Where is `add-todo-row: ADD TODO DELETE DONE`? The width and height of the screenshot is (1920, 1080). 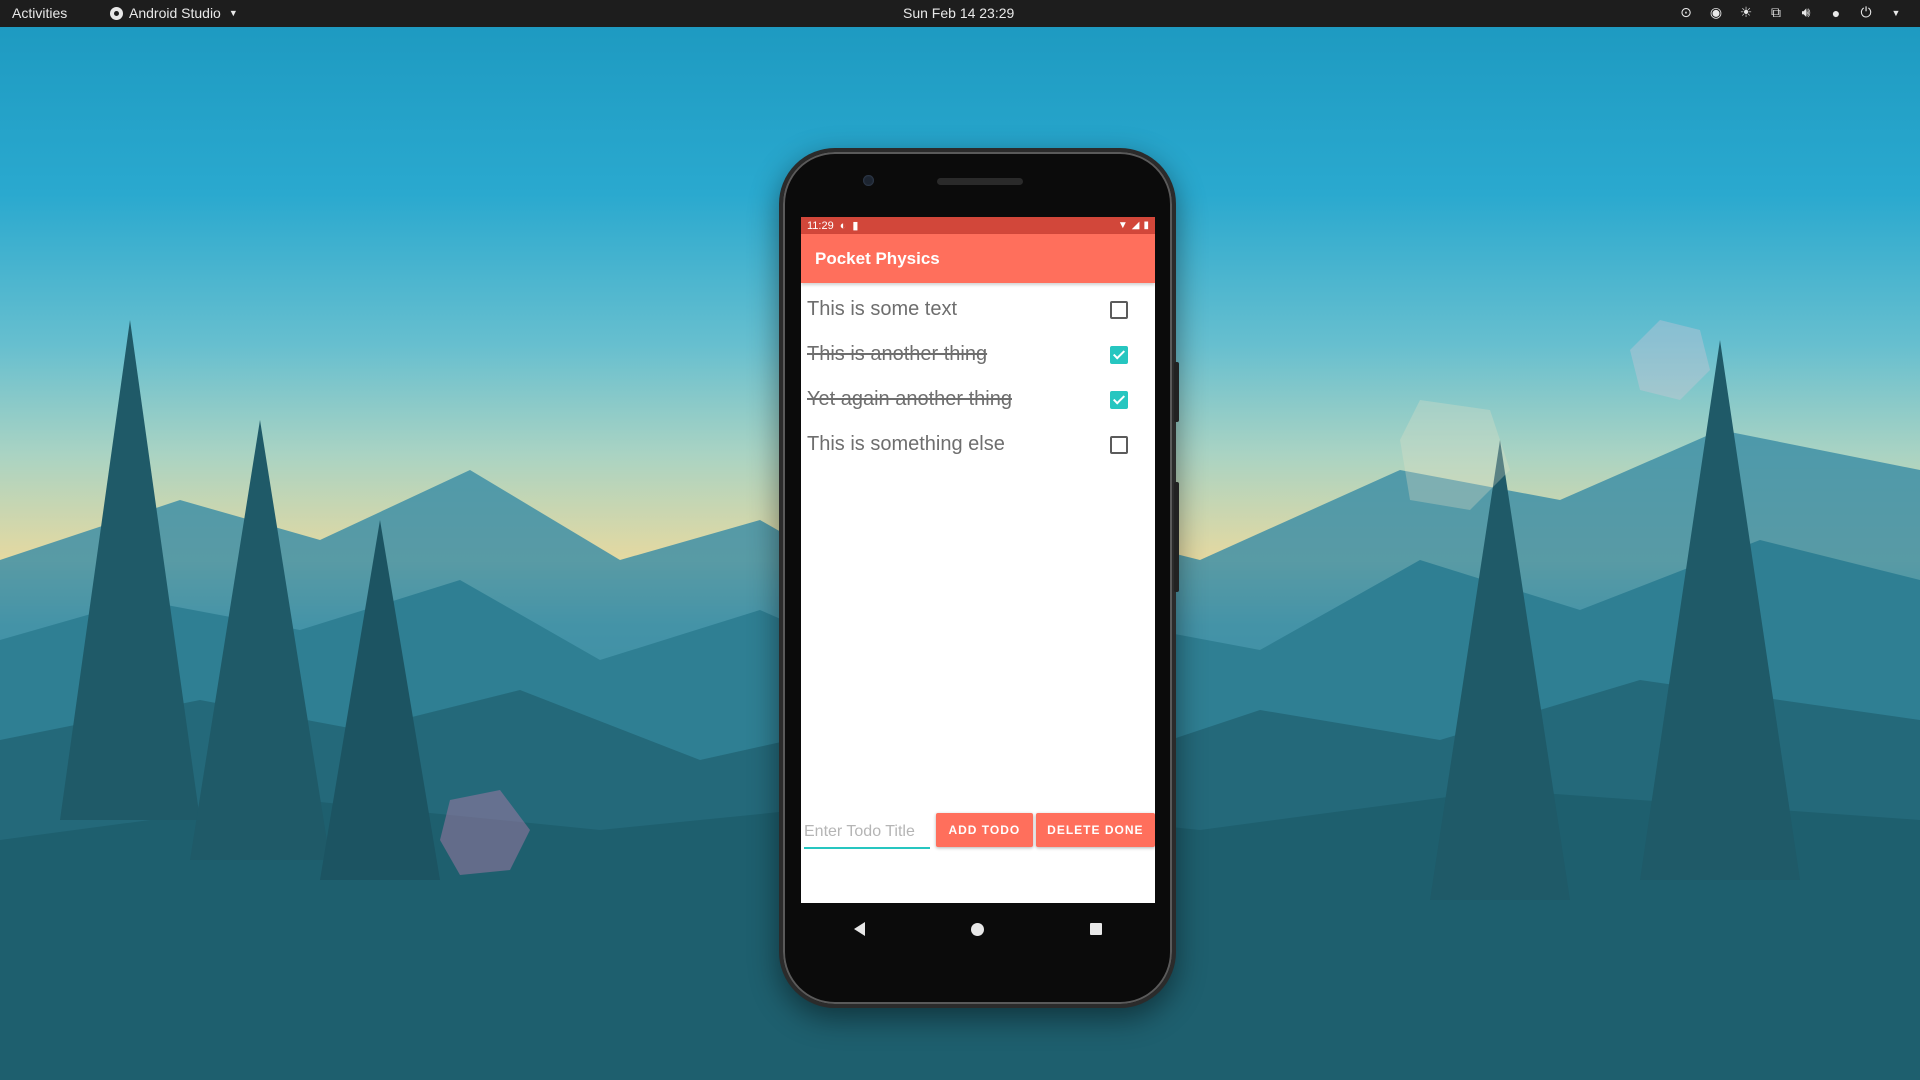 add-todo-row: ADD TODO DELETE DONE is located at coordinates (978, 830).